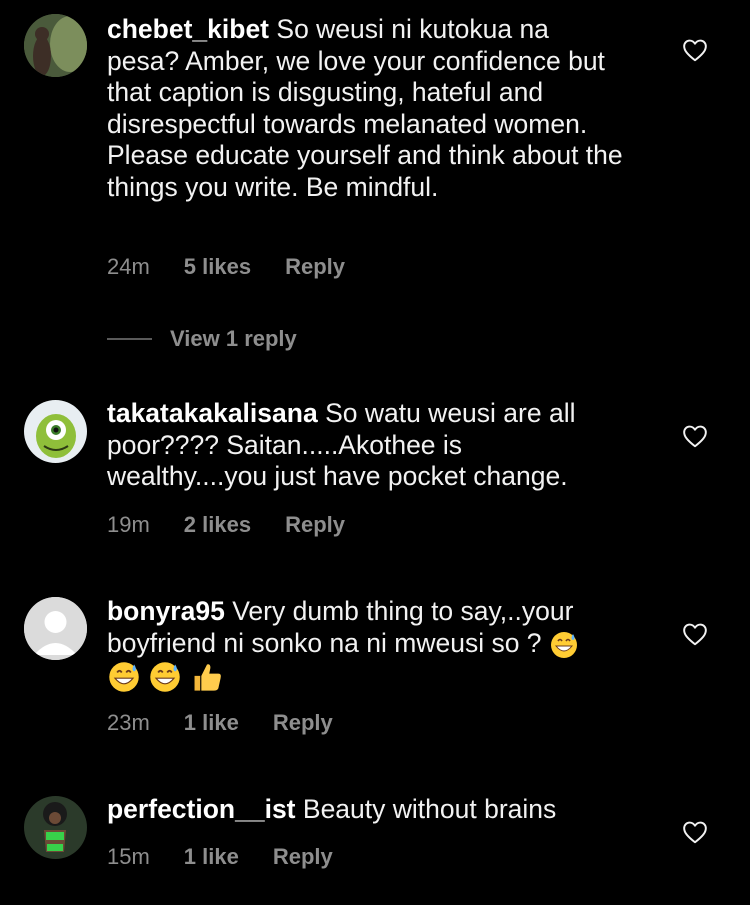 The width and height of the screenshot is (750, 905). Describe the element at coordinates (188, 29) in the screenshot. I see `comment-username: chebet_kibet` at that location.